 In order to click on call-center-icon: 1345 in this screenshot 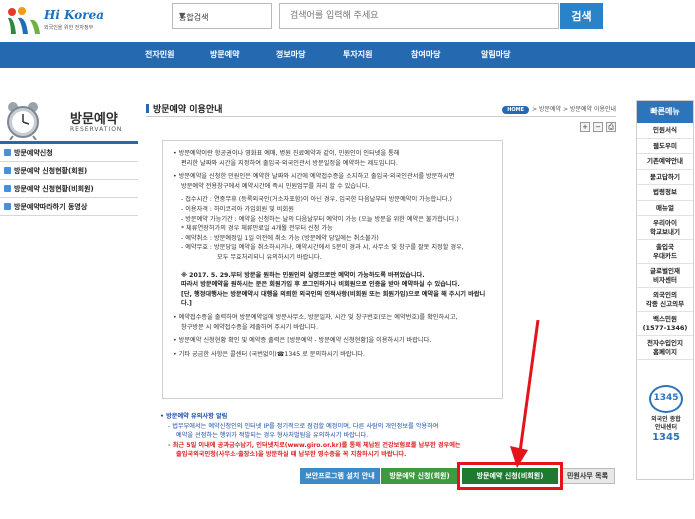, I will do `click(666, 399)`.